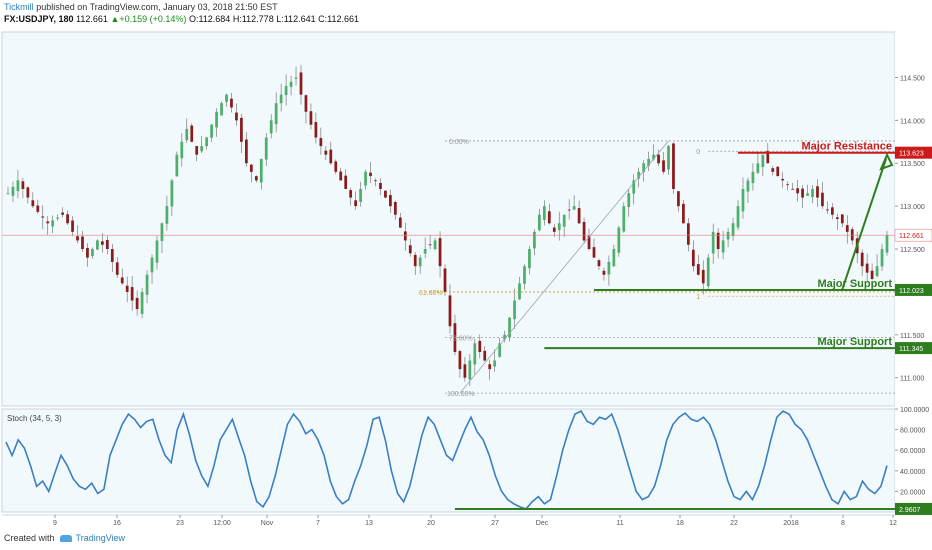  What do you see at coordinates (222, 523) in the screenshot?
I see `time-tick-label: 12:00` at bounding box center [222, 523].